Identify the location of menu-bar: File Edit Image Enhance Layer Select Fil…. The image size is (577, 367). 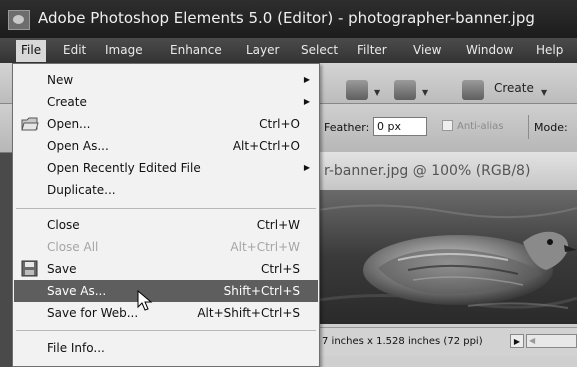
(288, 50).